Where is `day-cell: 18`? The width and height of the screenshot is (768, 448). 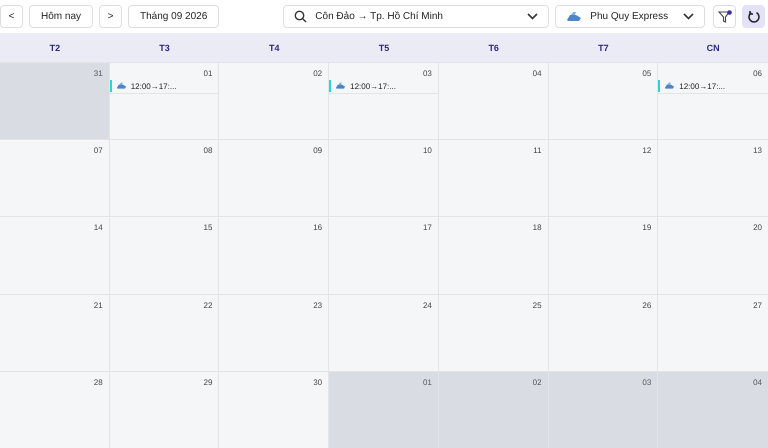 day-cell: 18 is located at coordinates (493, 255).